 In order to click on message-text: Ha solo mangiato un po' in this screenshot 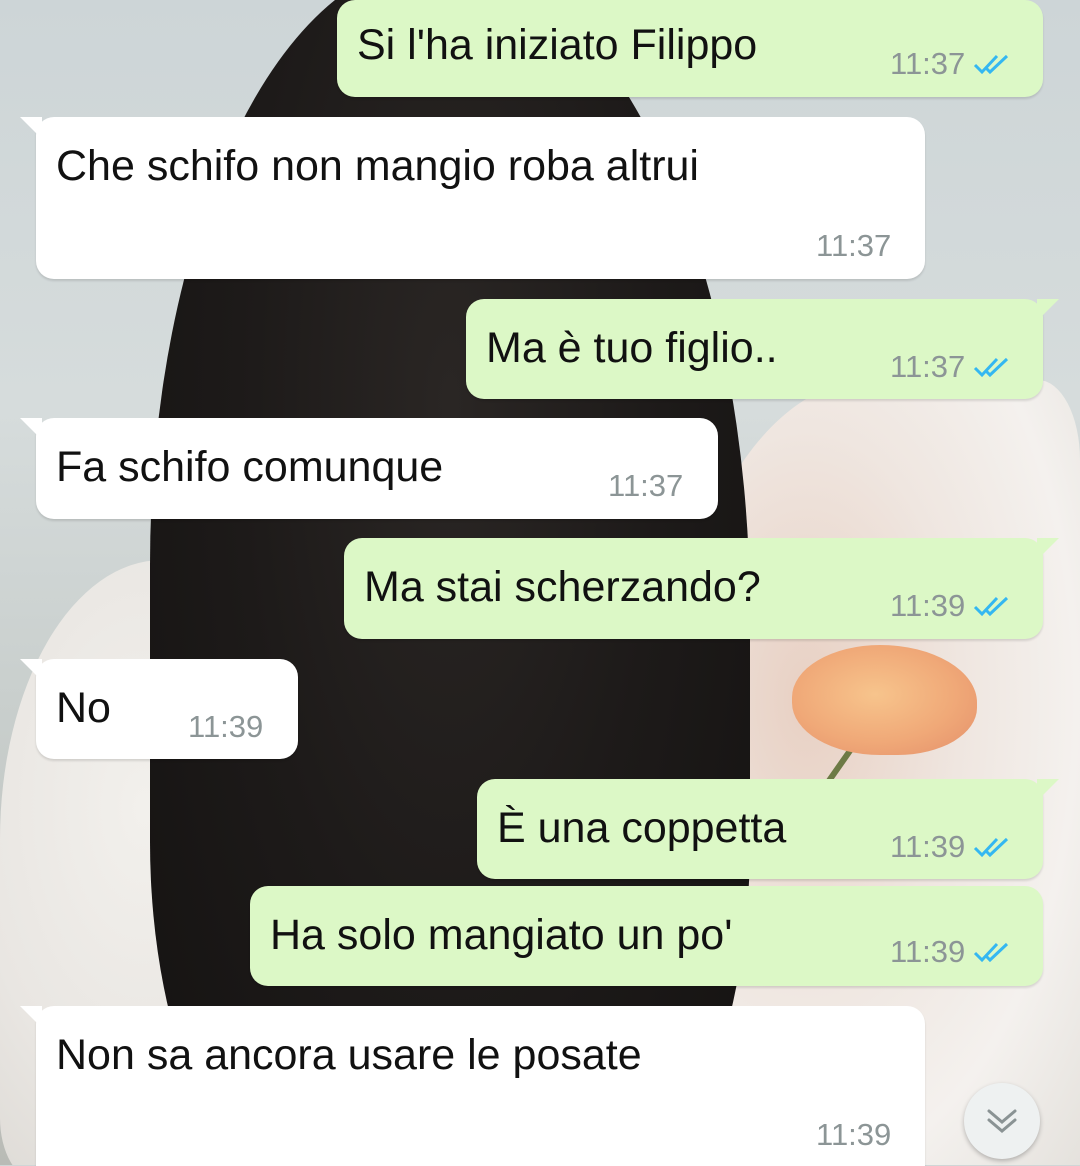, I will do `click(501, 935)`.